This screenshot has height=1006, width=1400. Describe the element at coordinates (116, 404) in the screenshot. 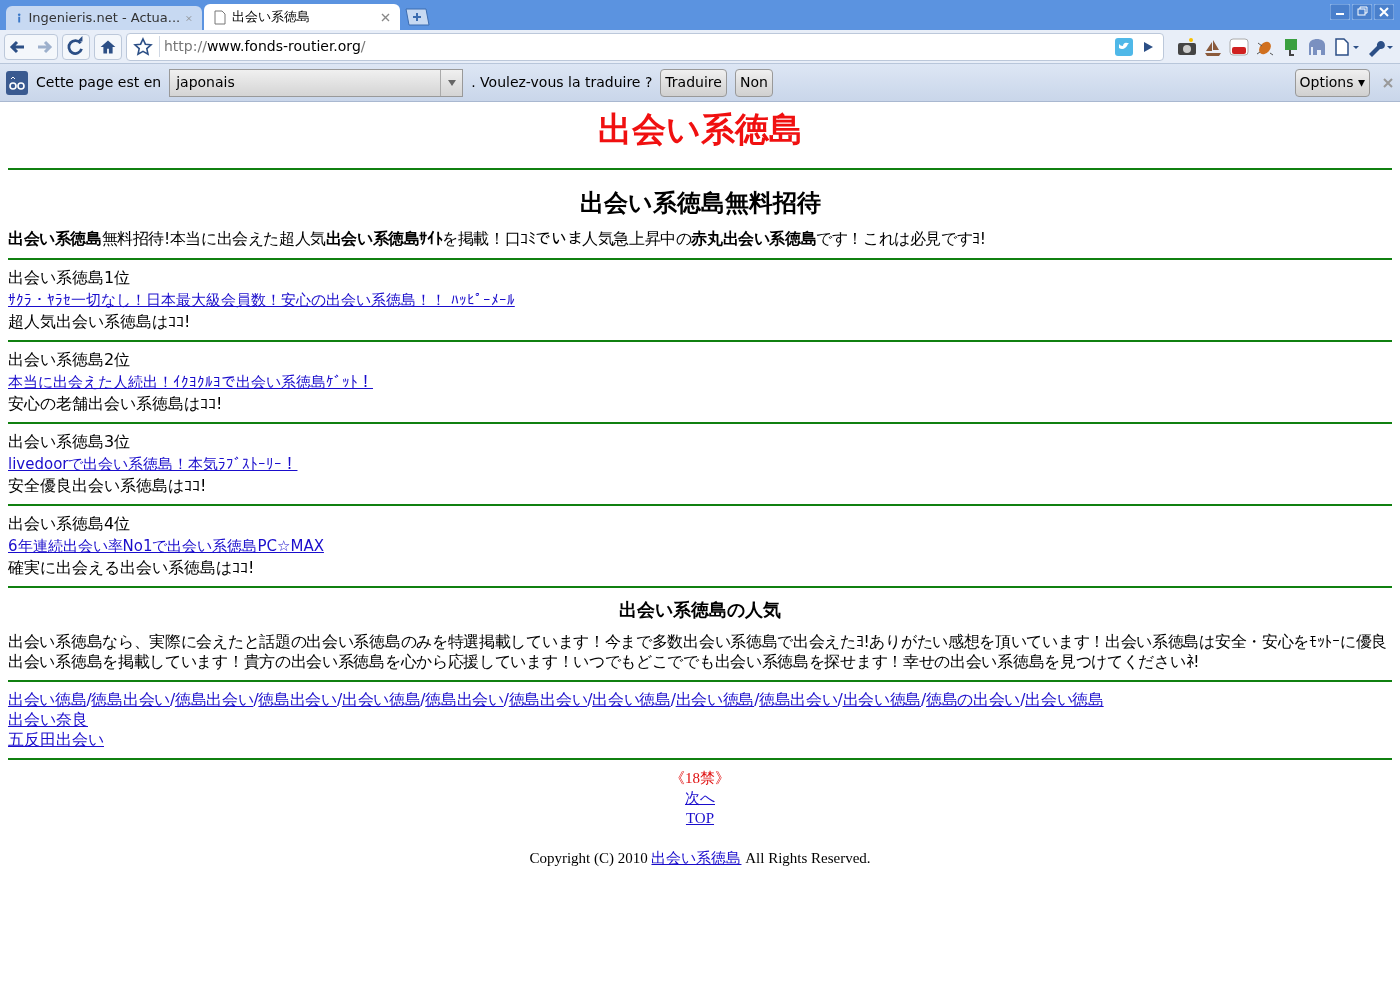

I see `rank-note: 安心の老舗出会い系徳島はｺｺ!` at that location.